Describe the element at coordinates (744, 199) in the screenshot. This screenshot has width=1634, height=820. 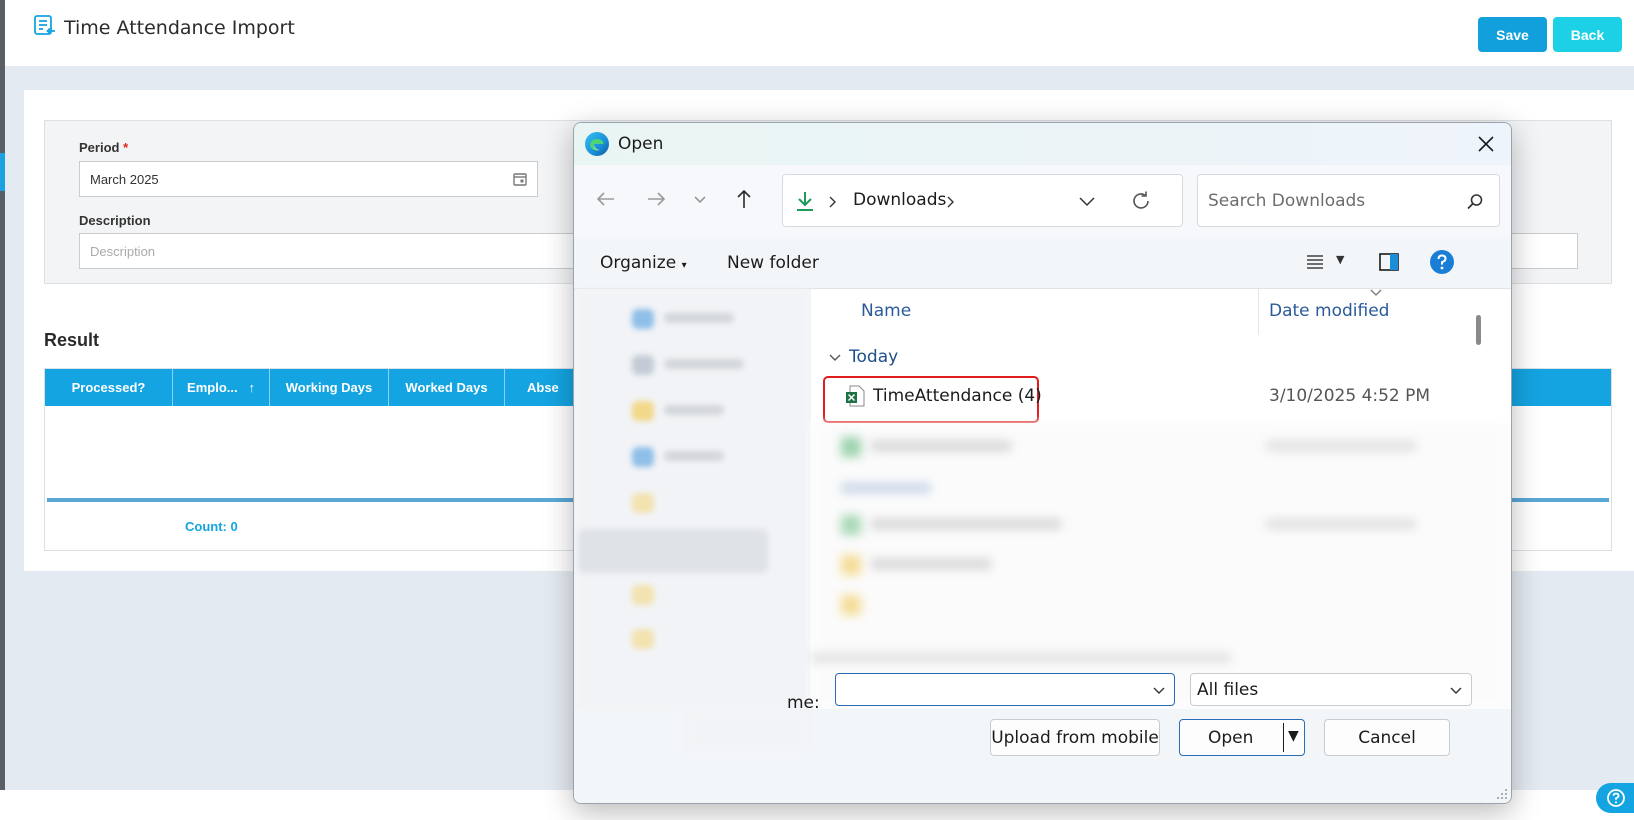
I see `up-arrow-icon` at that location.